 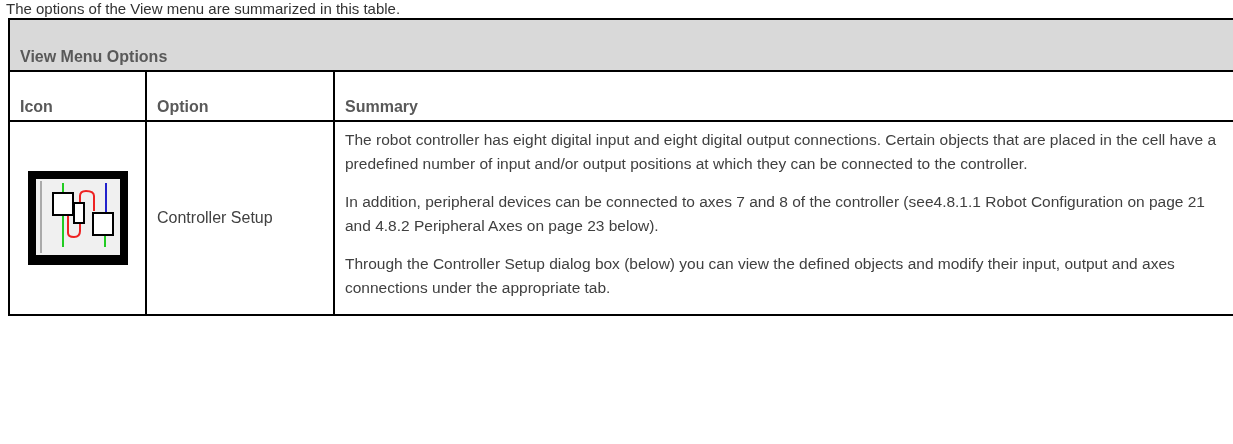 What do you see at coordinates (775, 214) in the screenshot?
I see `summary-paragraph: In addition, peripheral devices can be connected to axes 7 and 8 of the controller (see4.8.1.1 Robot Configuration on page 21 and 4.8.2 Peripheral Axes on page 23 below).` at bounding box center [775, 214].